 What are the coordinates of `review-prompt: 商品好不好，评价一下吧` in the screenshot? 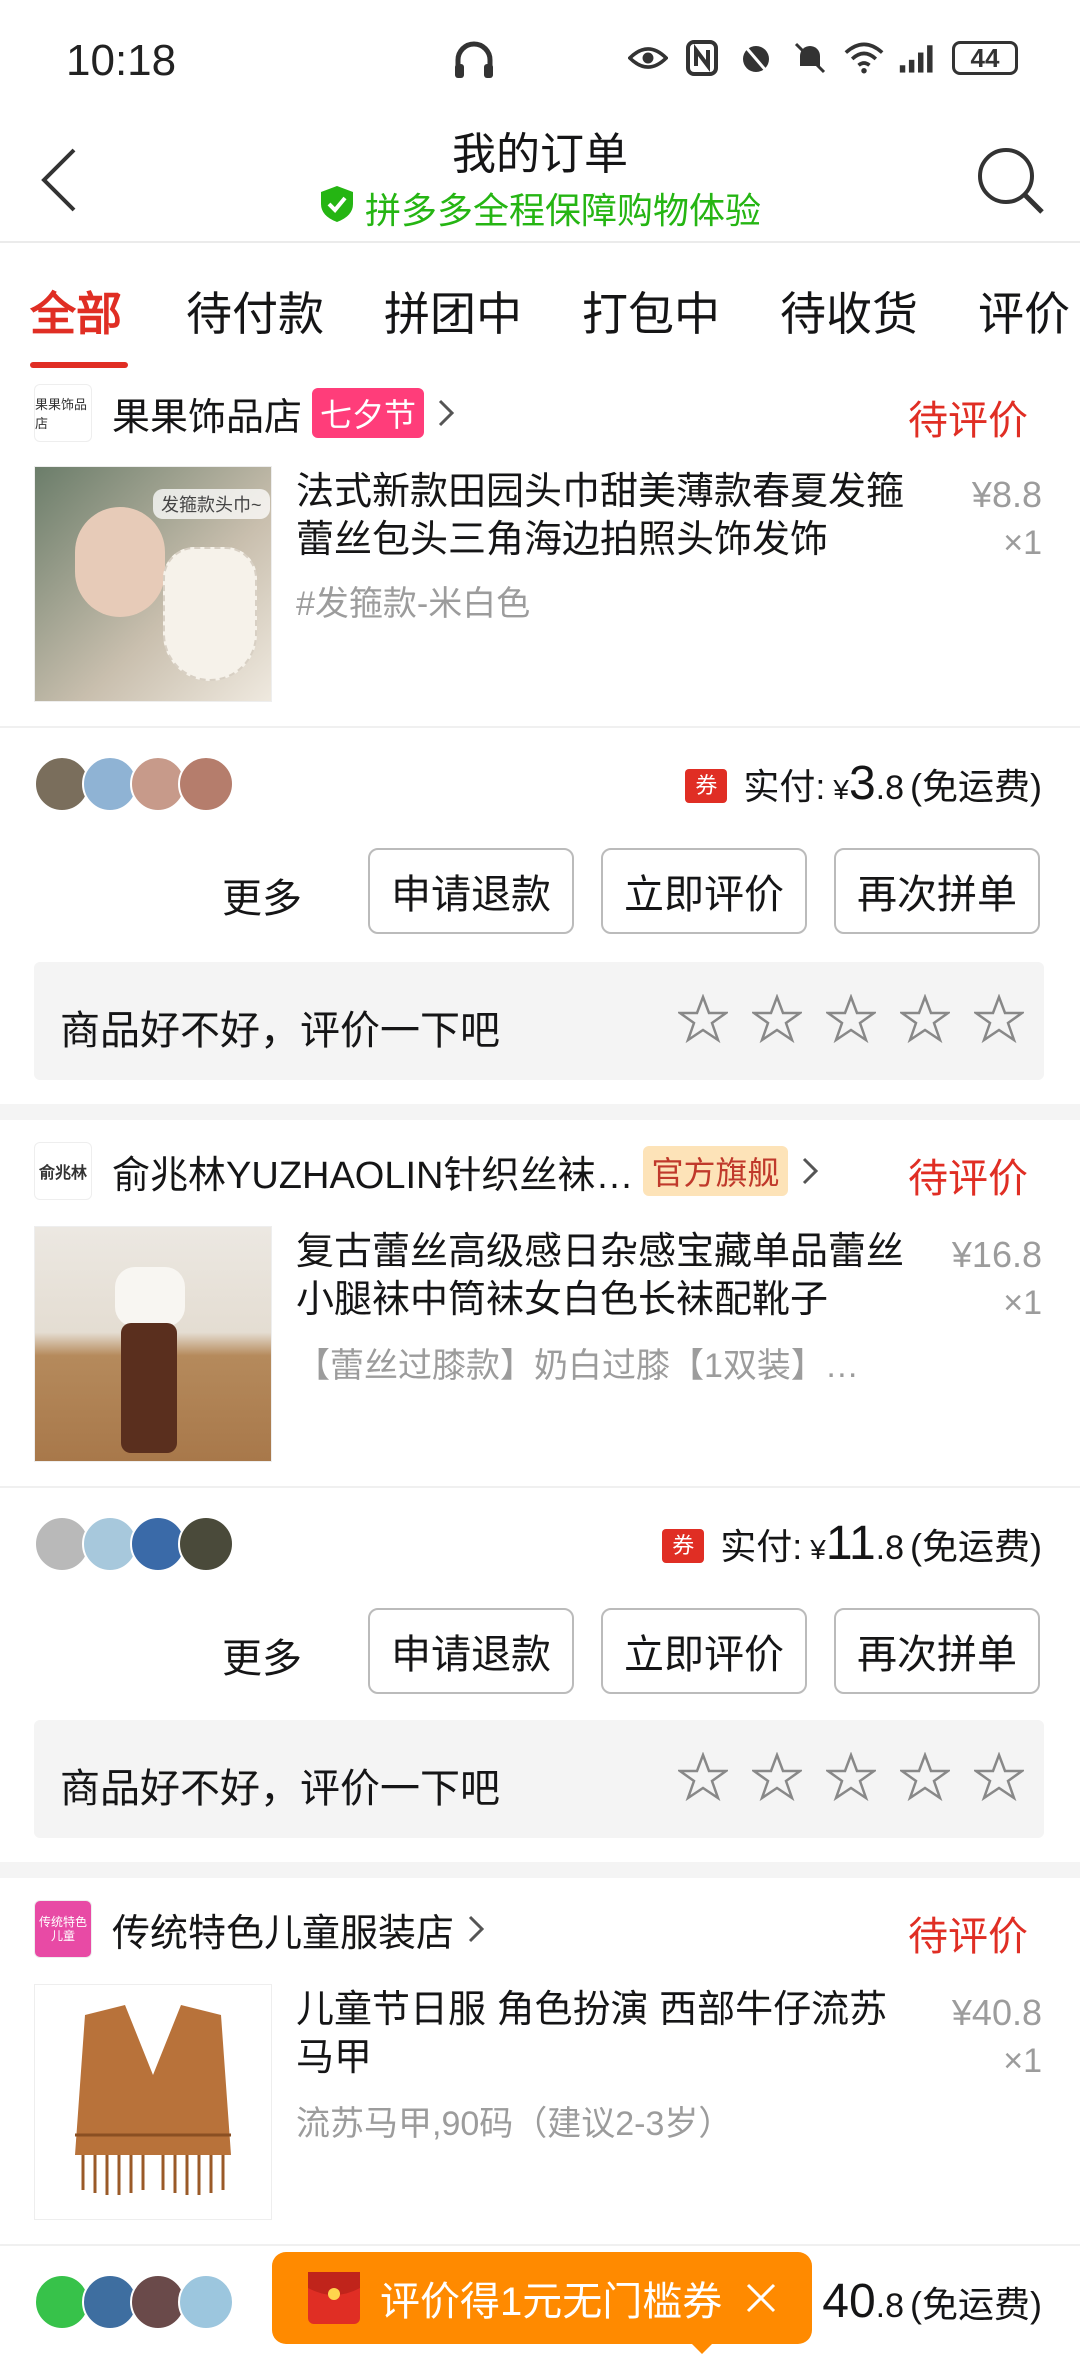 It's located at (280, 1031).